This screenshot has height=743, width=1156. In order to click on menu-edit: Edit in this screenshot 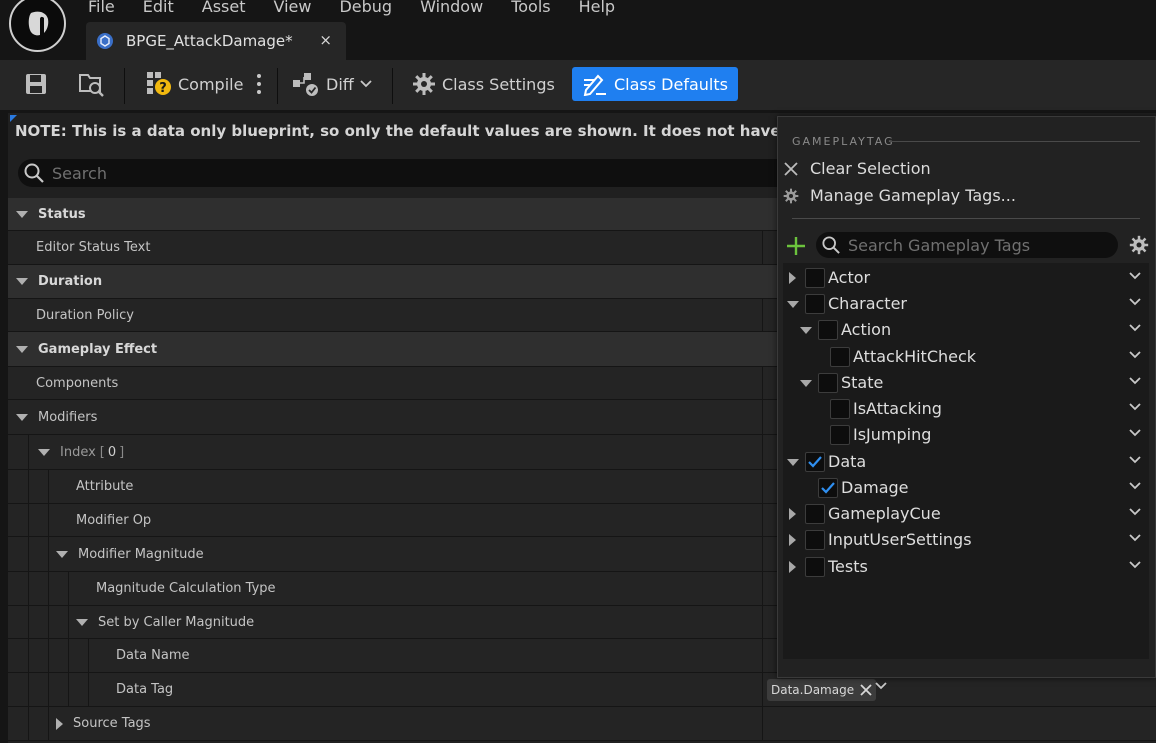, I will do `click(158, 9)`.